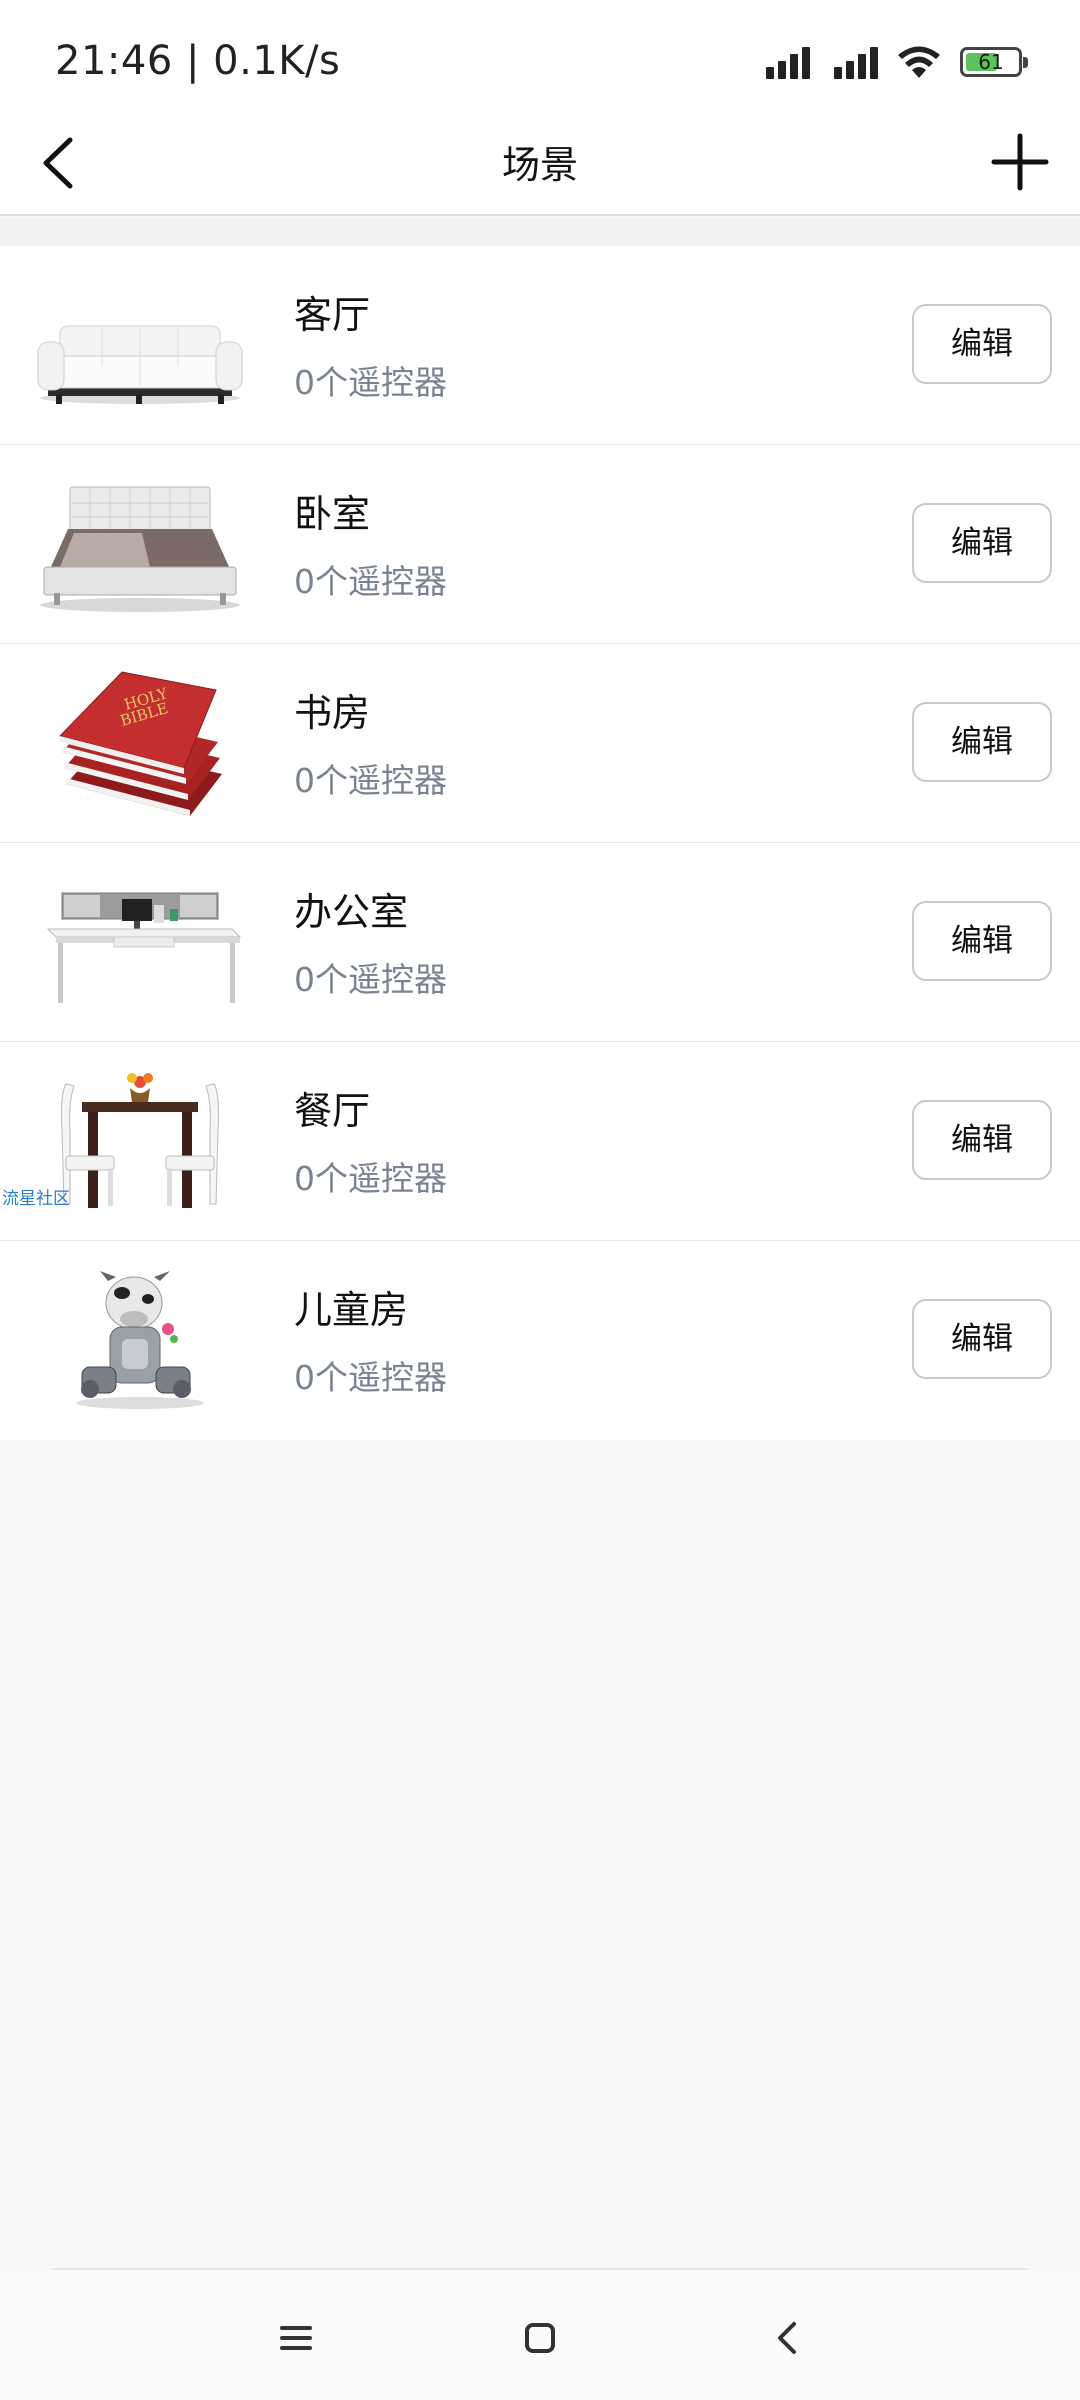 The height and width of the screenshot is (2400, 1080). I want to click on scene-item: 办公室 0个遥控器 编辑, so click(540, 942).